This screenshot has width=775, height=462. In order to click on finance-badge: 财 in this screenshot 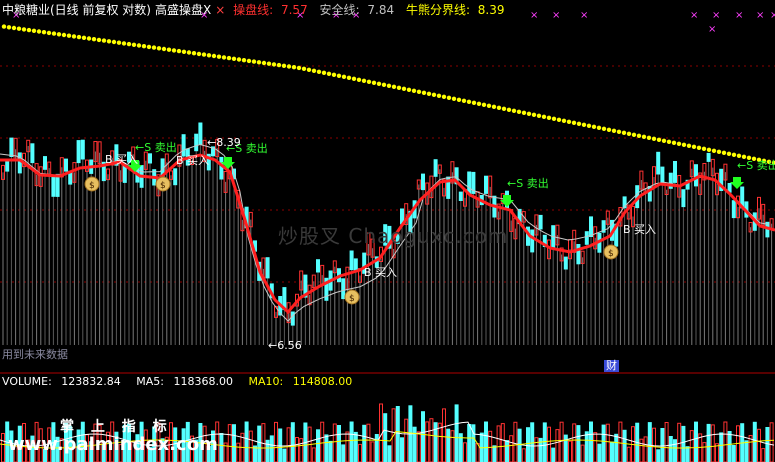, I will do `click(611, 366)`.